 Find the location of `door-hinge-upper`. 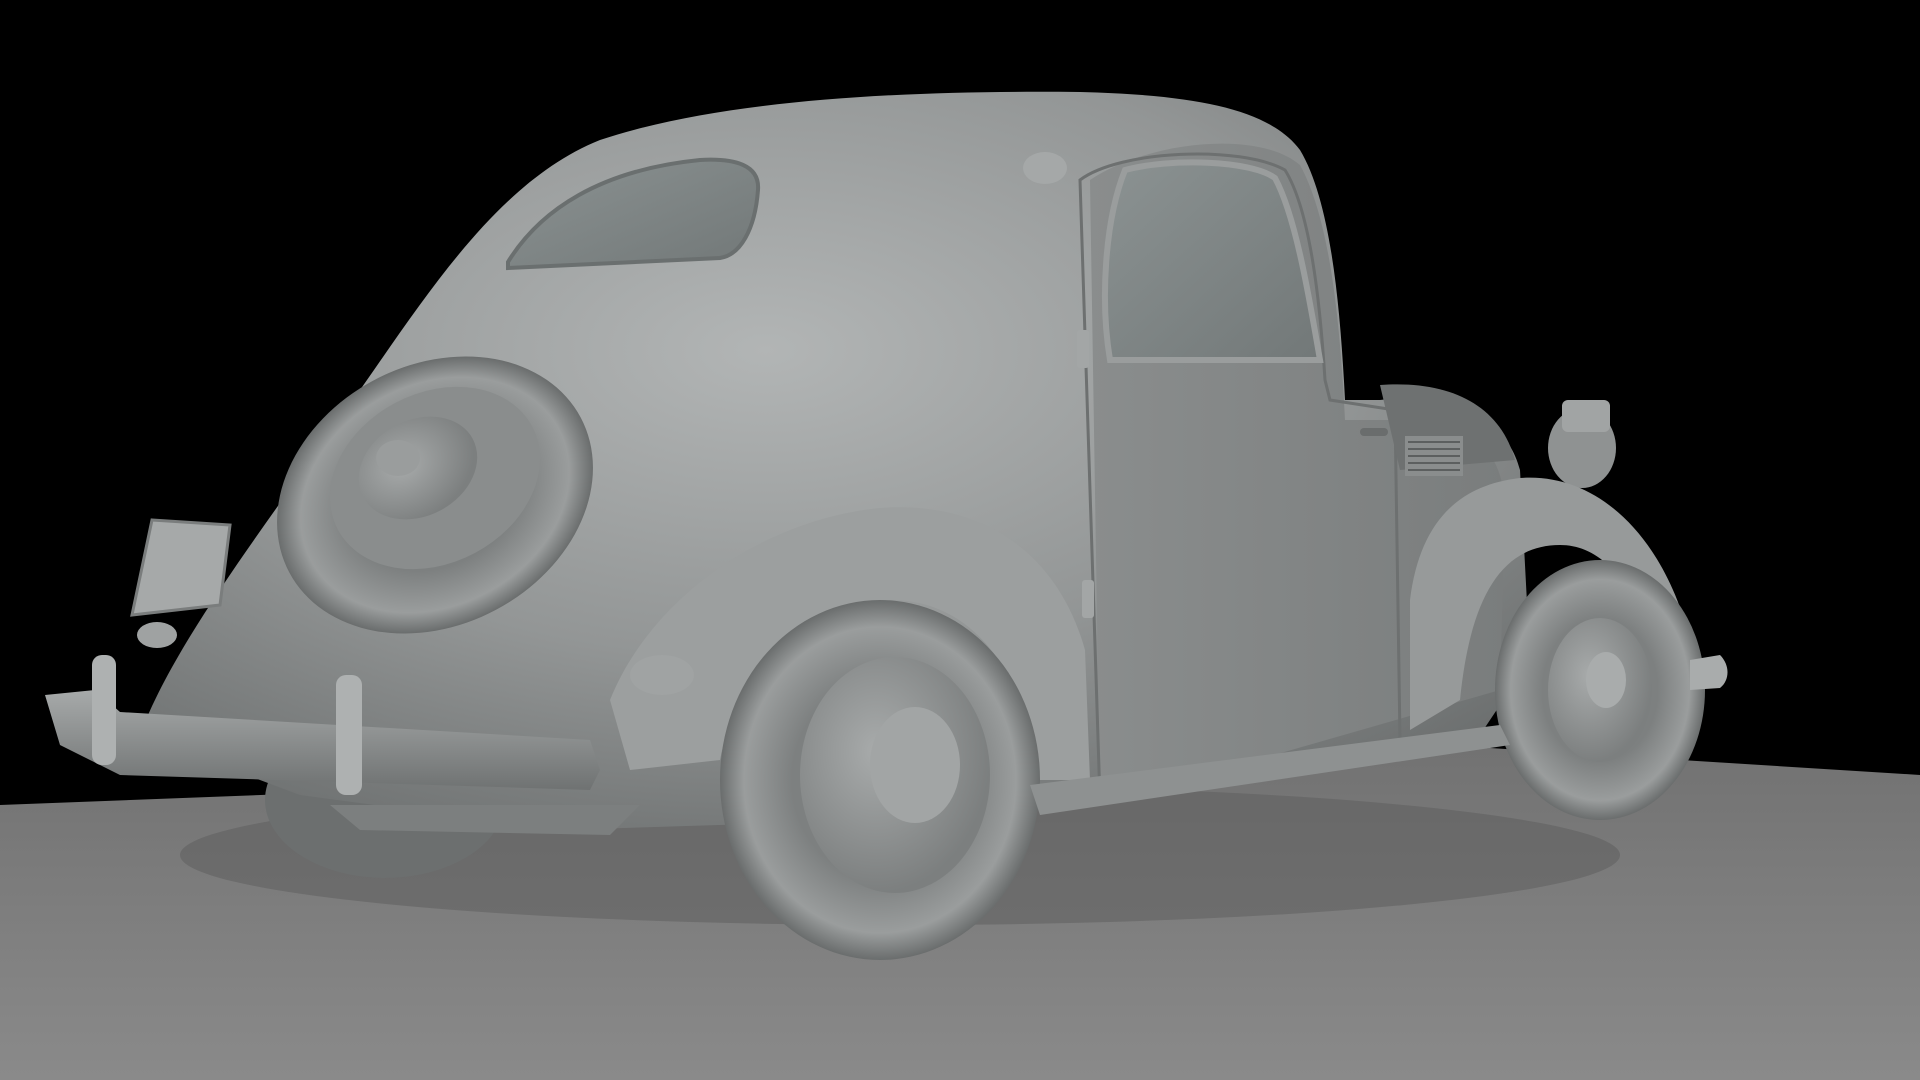

door-hinge-upper is located at coordinates (1083, 349).